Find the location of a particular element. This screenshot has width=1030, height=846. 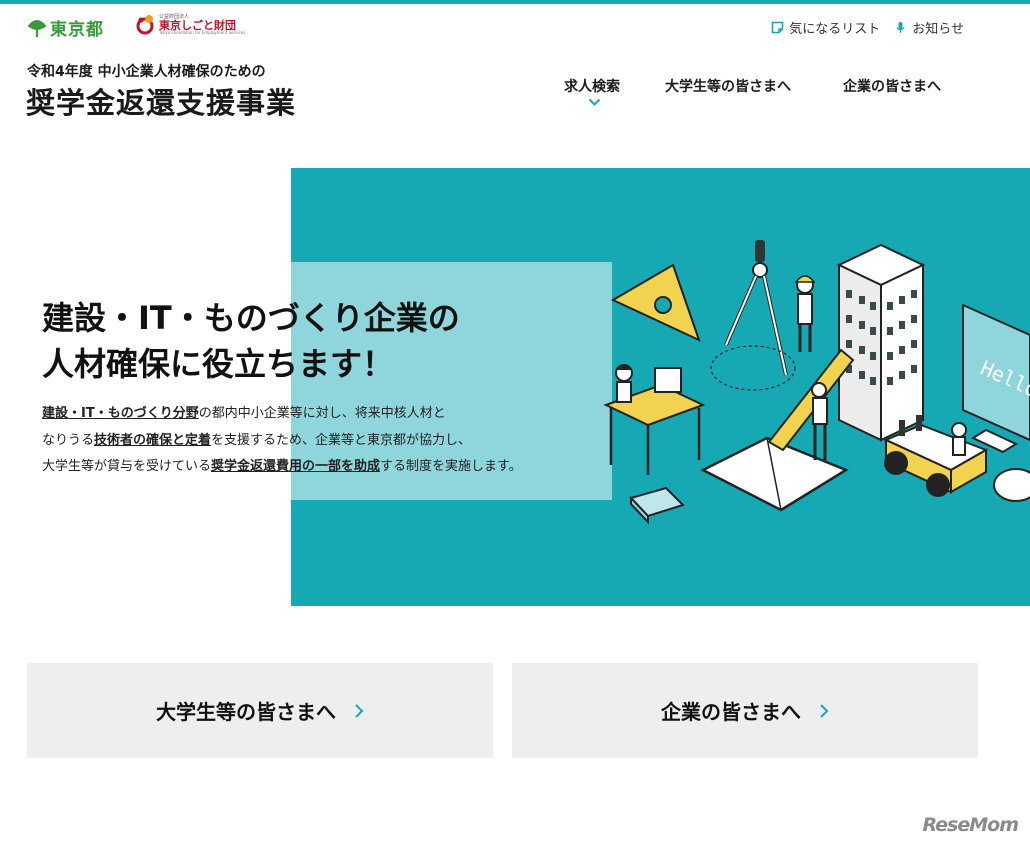

monitor-icon: Hello is located at coordinates (996, 378).